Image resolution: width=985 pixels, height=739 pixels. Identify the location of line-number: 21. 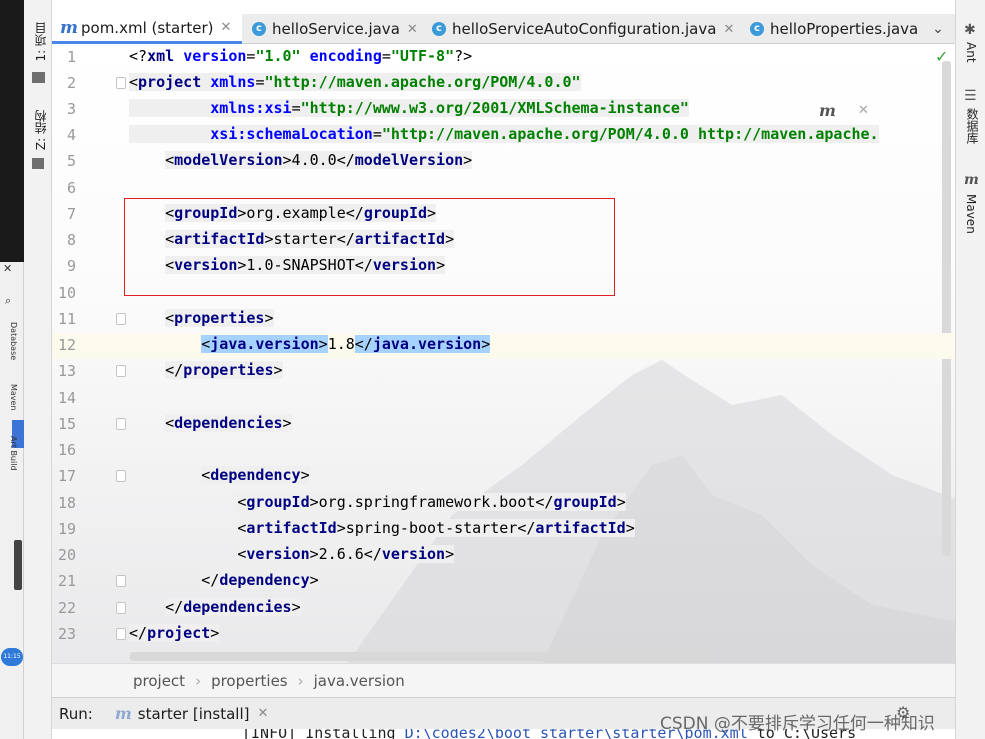
(66, 581).